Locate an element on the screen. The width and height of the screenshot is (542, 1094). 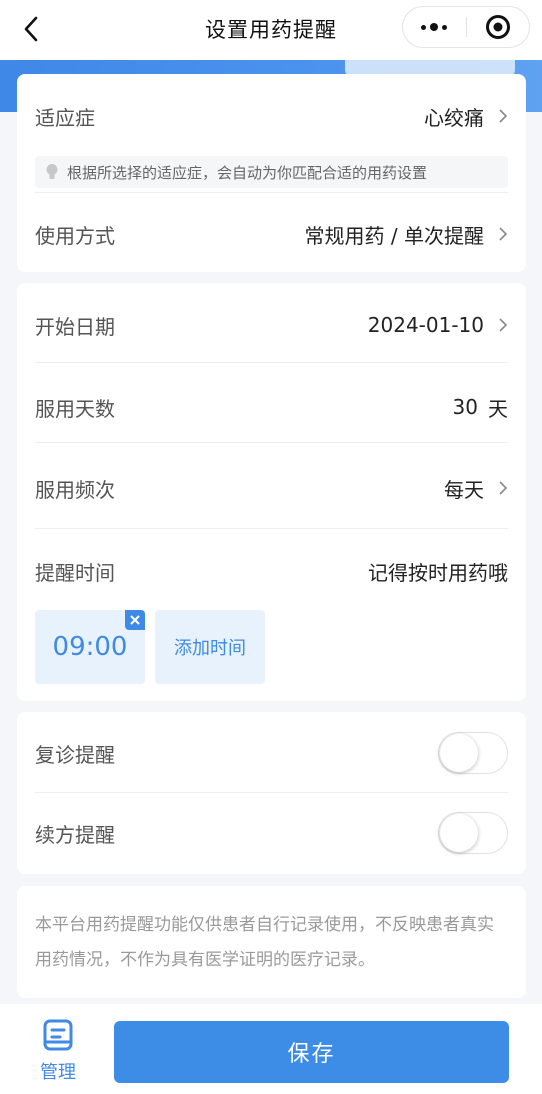
days-value: 30 is located at coordinates (465, 407).